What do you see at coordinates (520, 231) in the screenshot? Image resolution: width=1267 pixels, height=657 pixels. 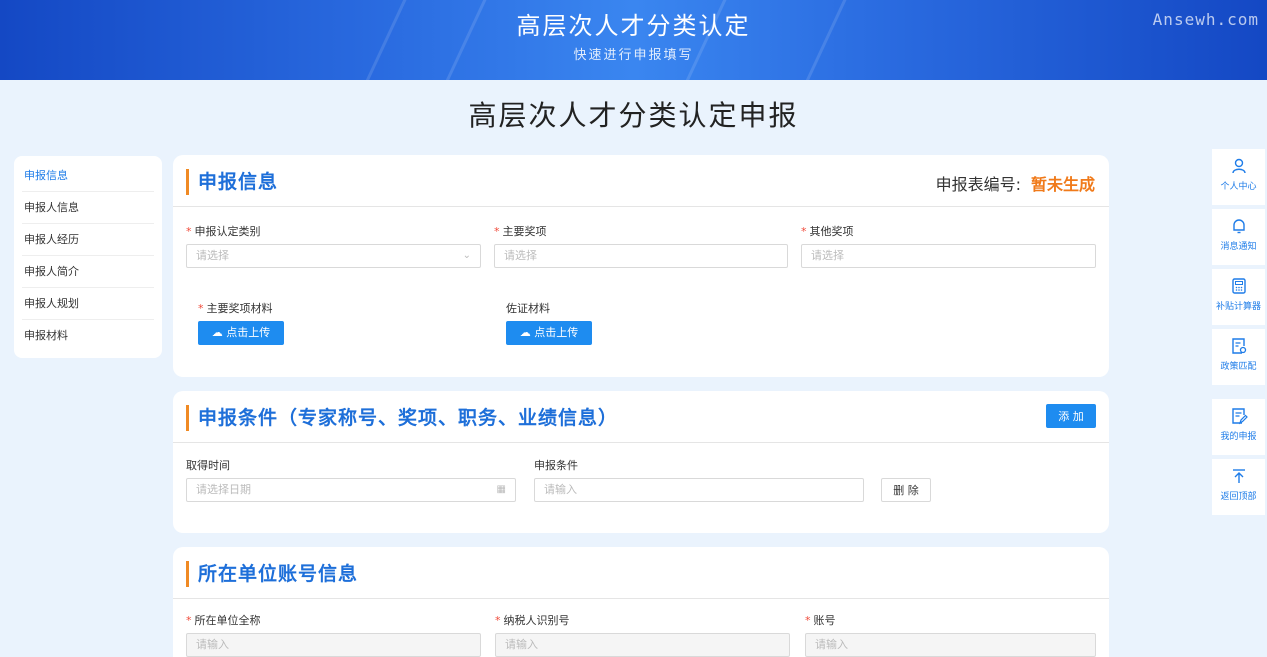 I see `field-label: * 主要奖项` at bounding box center [520, 231].